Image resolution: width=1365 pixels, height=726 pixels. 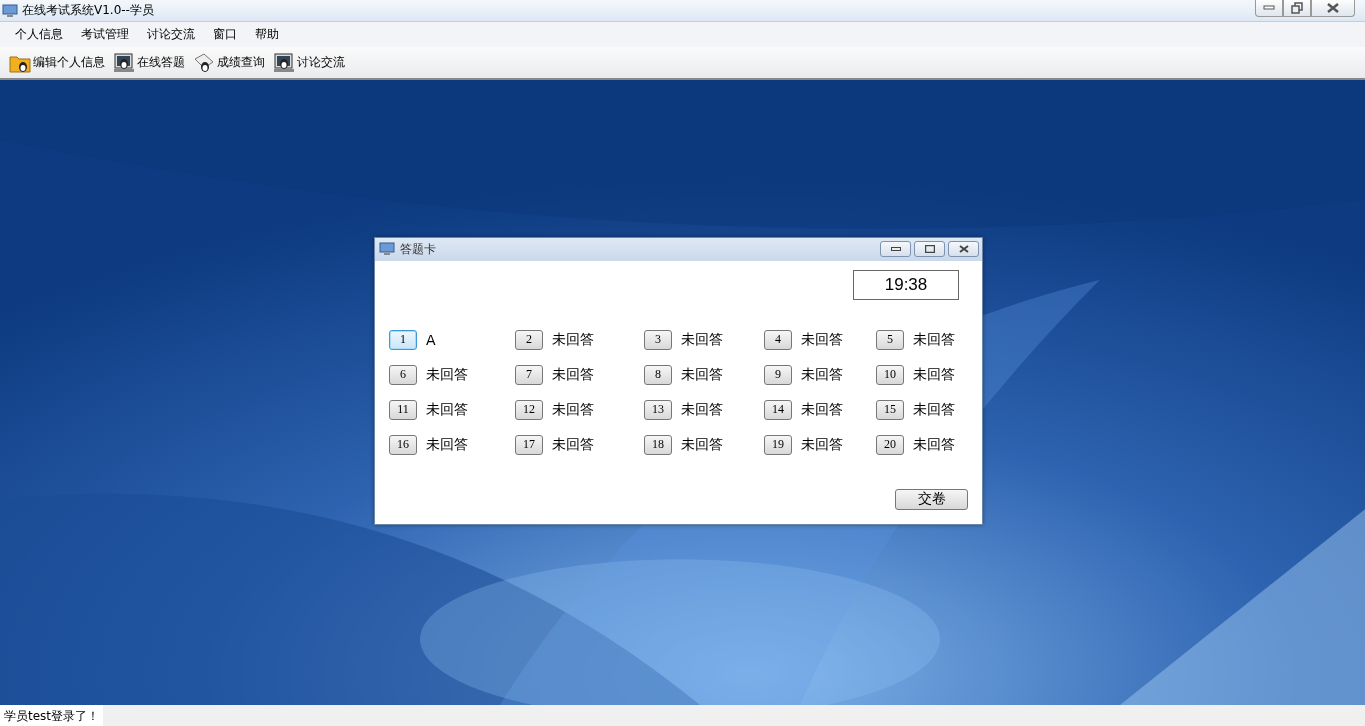 I want to click on question-button: 15, so click(x=890, y=409).